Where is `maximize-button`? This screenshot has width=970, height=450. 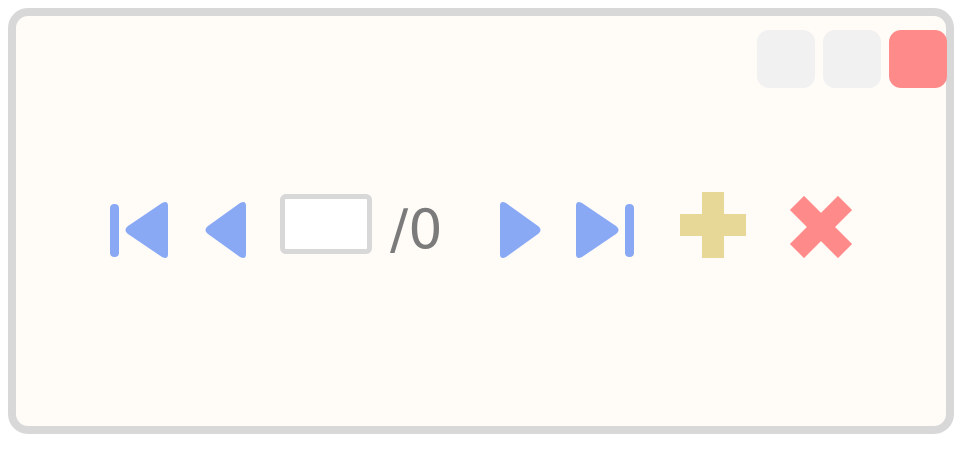
maximize-button is located at coordinates (852, 59).